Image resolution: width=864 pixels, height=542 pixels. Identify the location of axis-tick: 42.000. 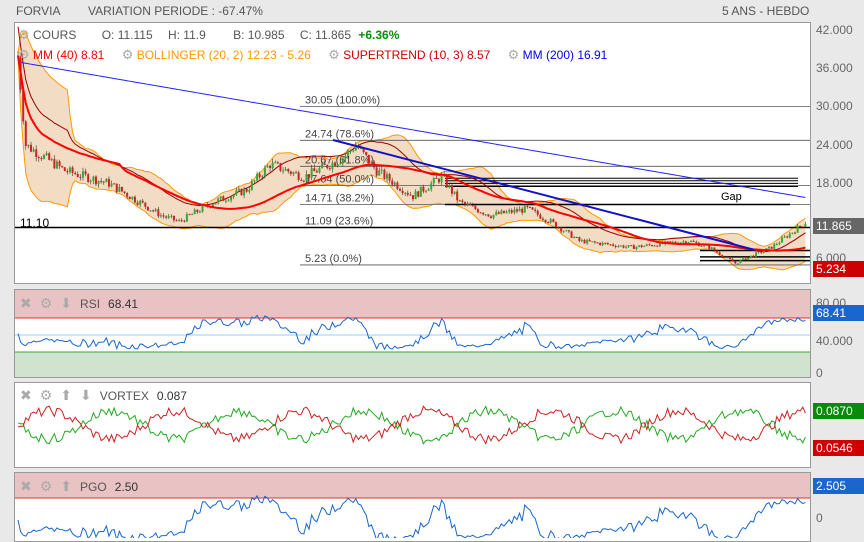
(834, 30).